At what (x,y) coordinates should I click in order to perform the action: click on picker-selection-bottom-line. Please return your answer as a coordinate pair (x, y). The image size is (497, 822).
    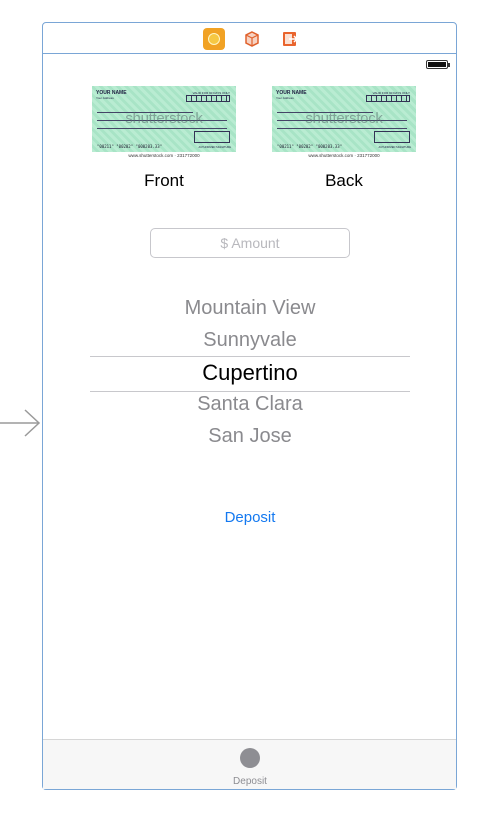
    Looking at the image, I should click on (250, 391).